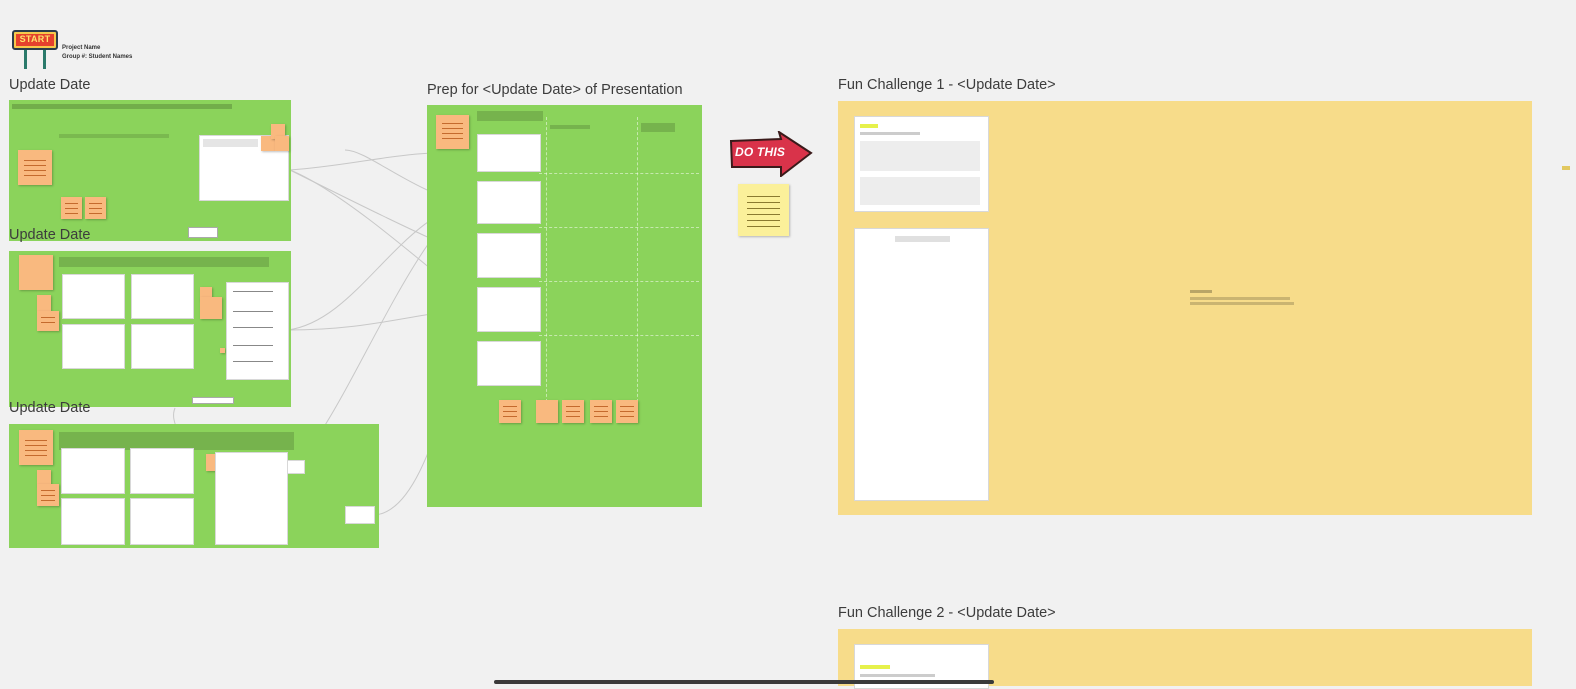 The height and width of the screenshot is (689, 1576). I want to click on frame-subtext, so click(114, 136).